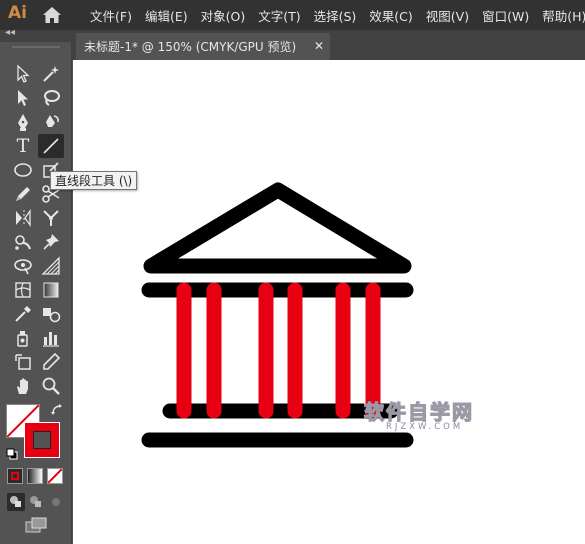 Image resolution: width=585 pixels, height=544 pixels. Describe the element at coordinates (56, 502) in the screenshot. I see `draw-inside-icon` at that location.